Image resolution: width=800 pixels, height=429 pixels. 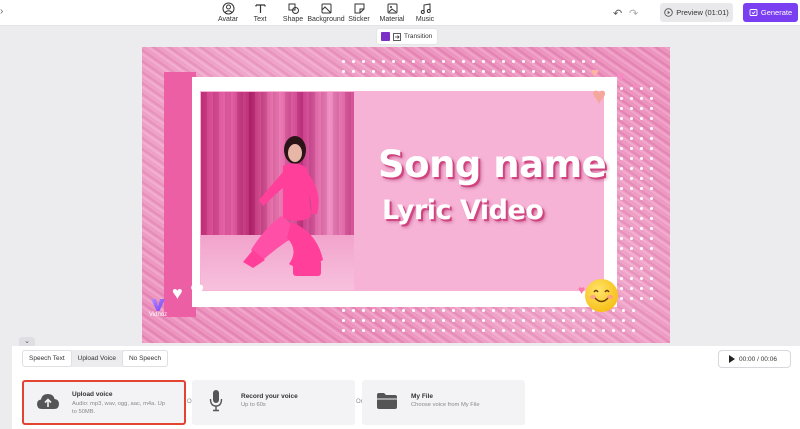 I want to click on transition-control: Transition, so click(x=407, y=36).